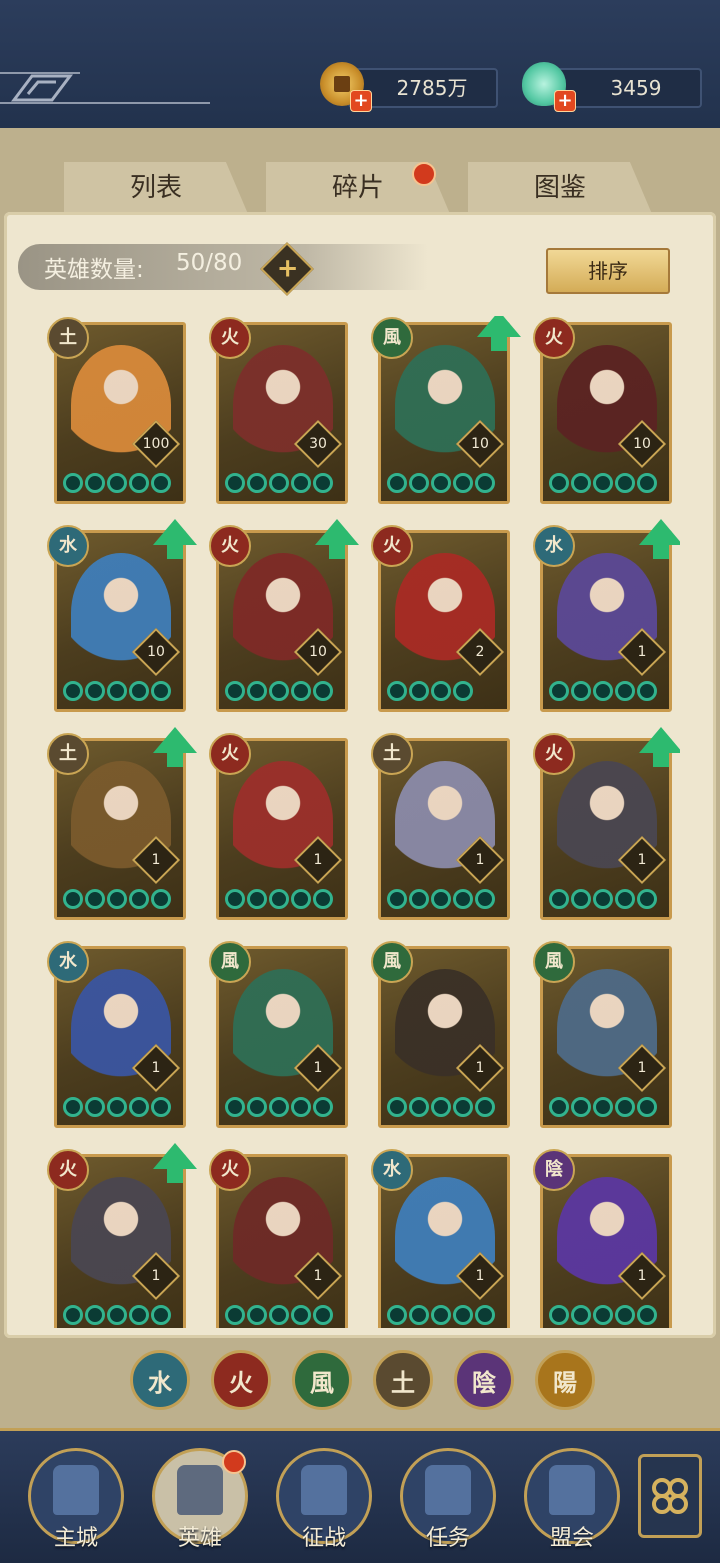 The image size is (720, 1563). Describe the element at coordinates (116, 410) in the screenshot. I see `hero-card: 土 100` at that location.